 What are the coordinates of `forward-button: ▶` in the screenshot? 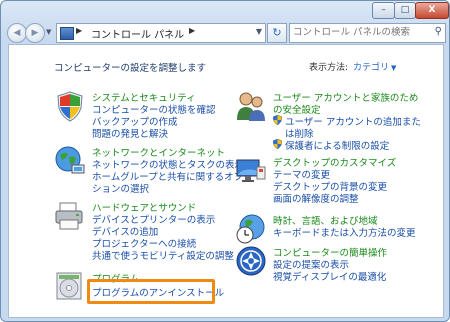 It's located at (35, 33).